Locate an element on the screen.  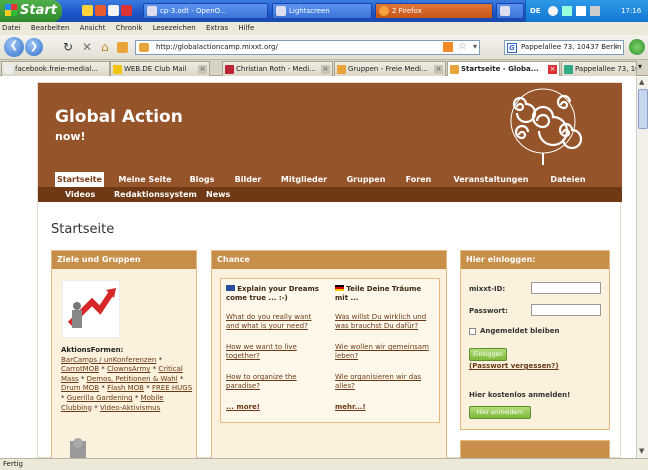
tab-list-icon: ▾ is located at coordinates (640, 66).